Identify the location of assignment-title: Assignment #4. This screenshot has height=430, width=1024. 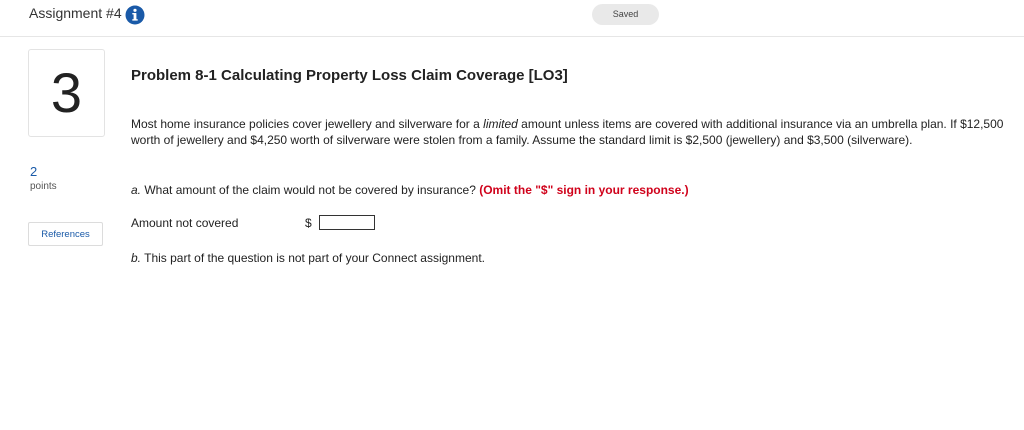
(75, 13).